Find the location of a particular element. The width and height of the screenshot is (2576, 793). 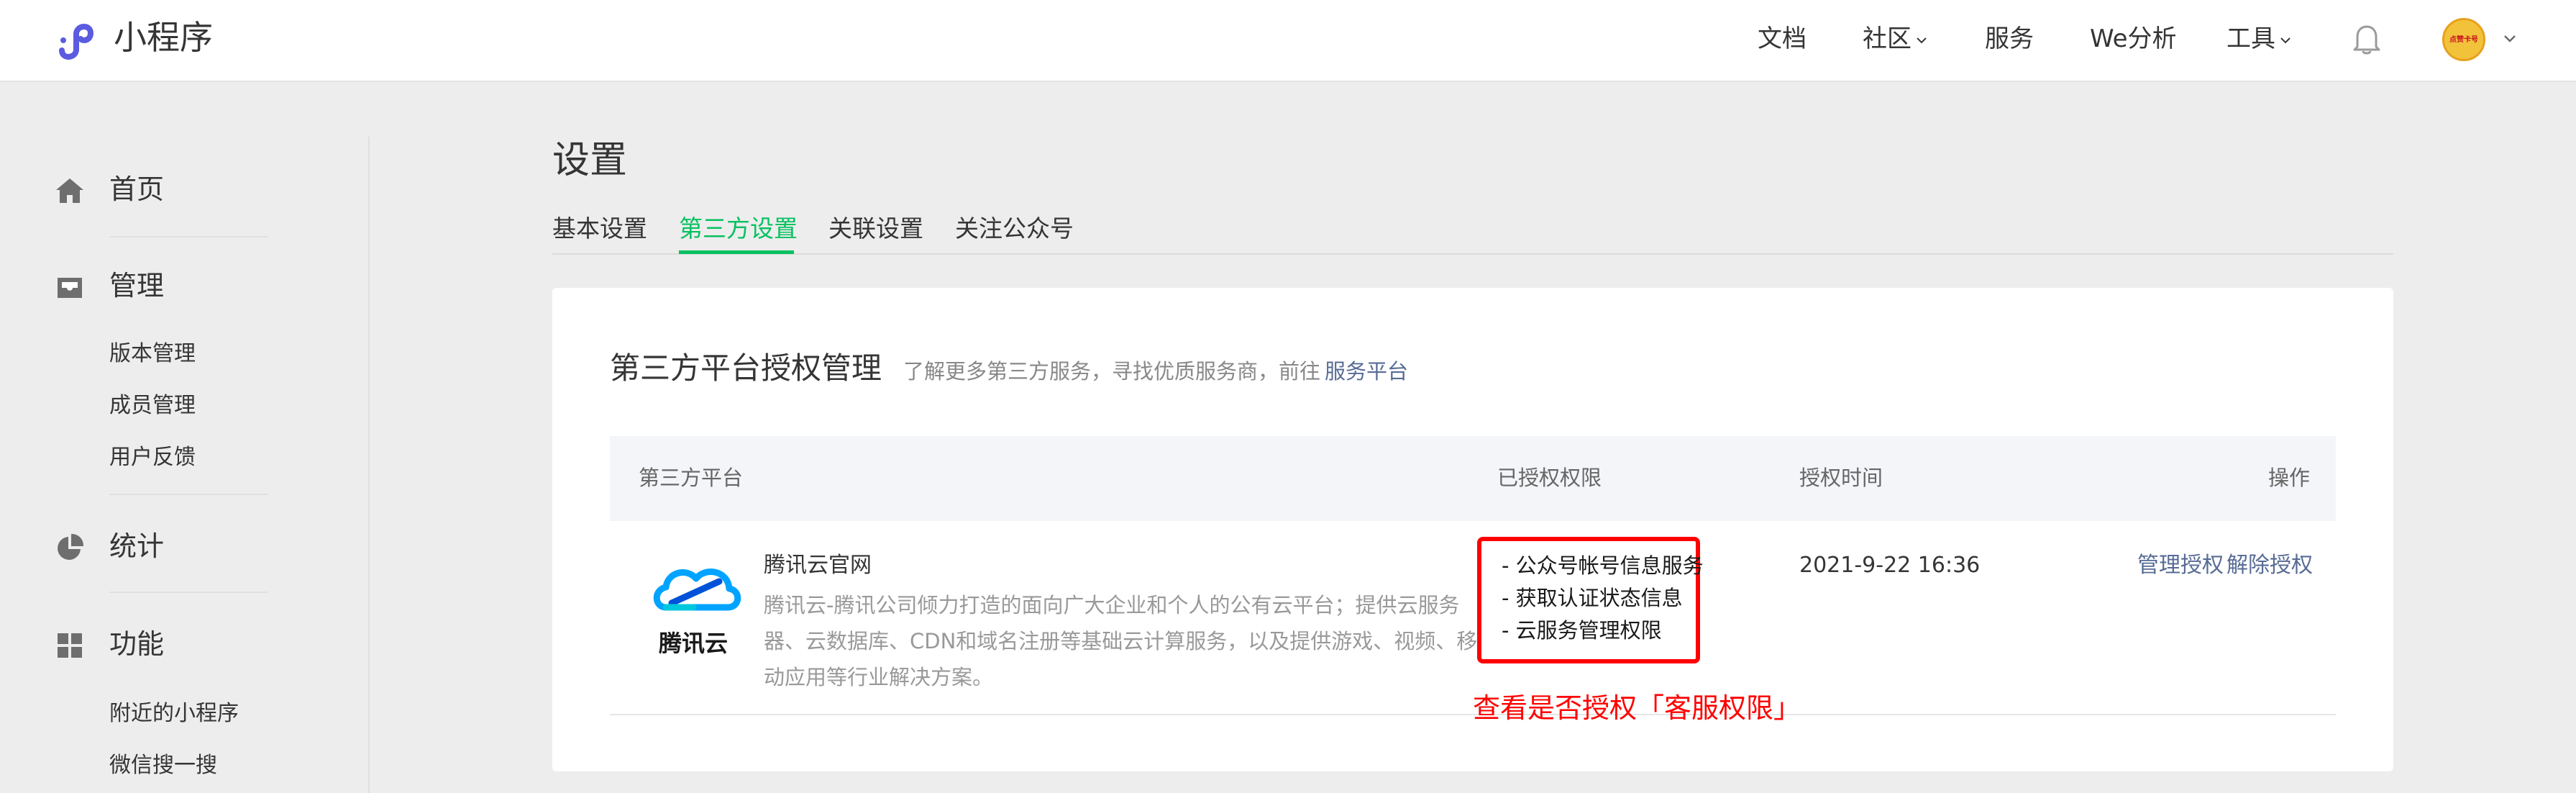

column-header-permissions: 已授权权限 is located at coordinates (1549, 478).